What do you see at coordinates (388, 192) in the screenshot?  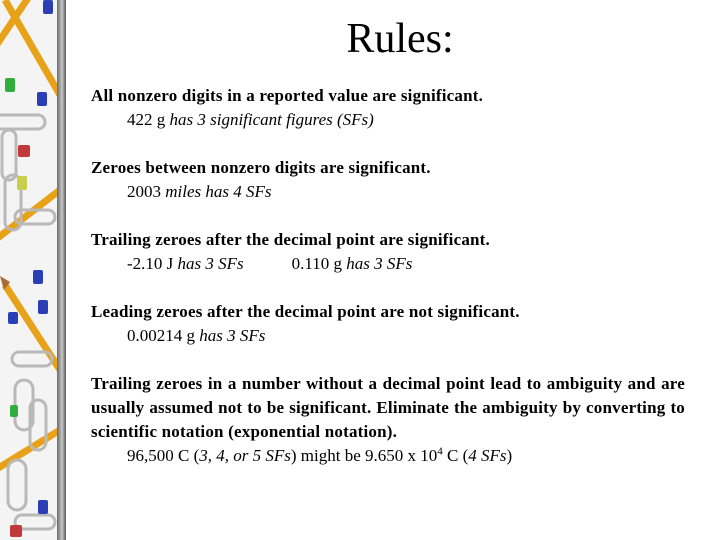 I see `rule-example: 2003 miles has 4 SFs` at bounding box center [388, 192].